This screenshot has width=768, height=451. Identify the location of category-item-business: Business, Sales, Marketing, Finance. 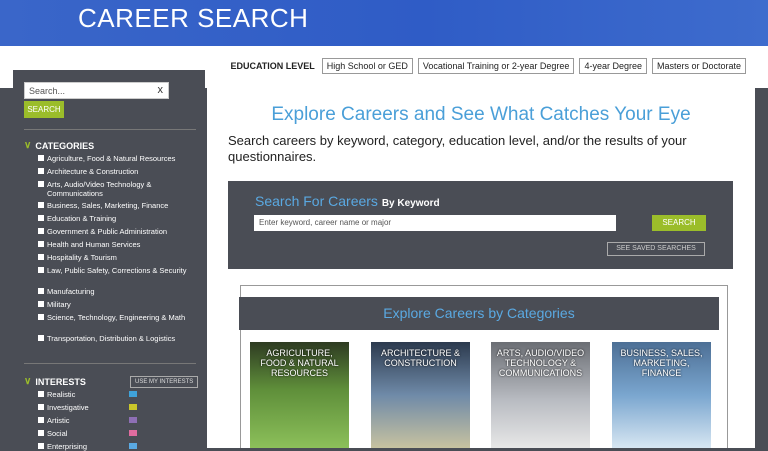
(113, 205).